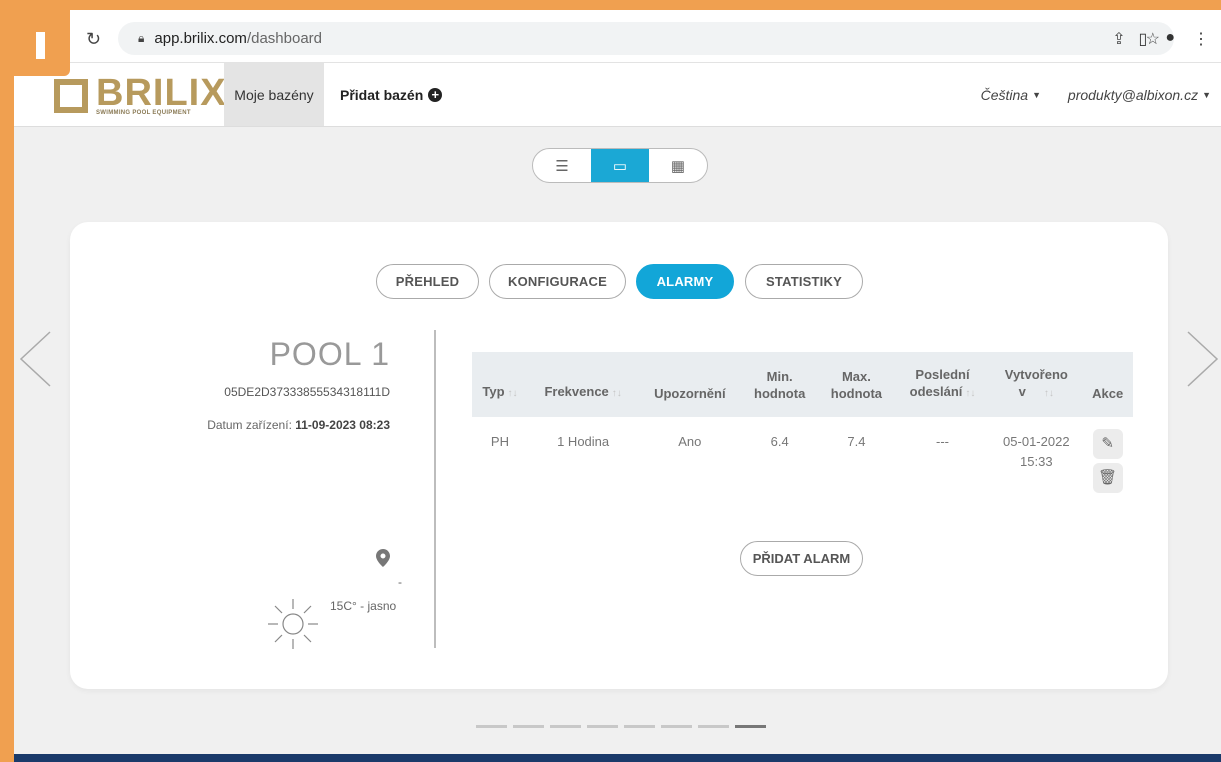 This screenshot has height=762, width=1221. Describe the element at coordinates (1170, 39) in the screenshot. I see `profile-icon: ●` at that location.